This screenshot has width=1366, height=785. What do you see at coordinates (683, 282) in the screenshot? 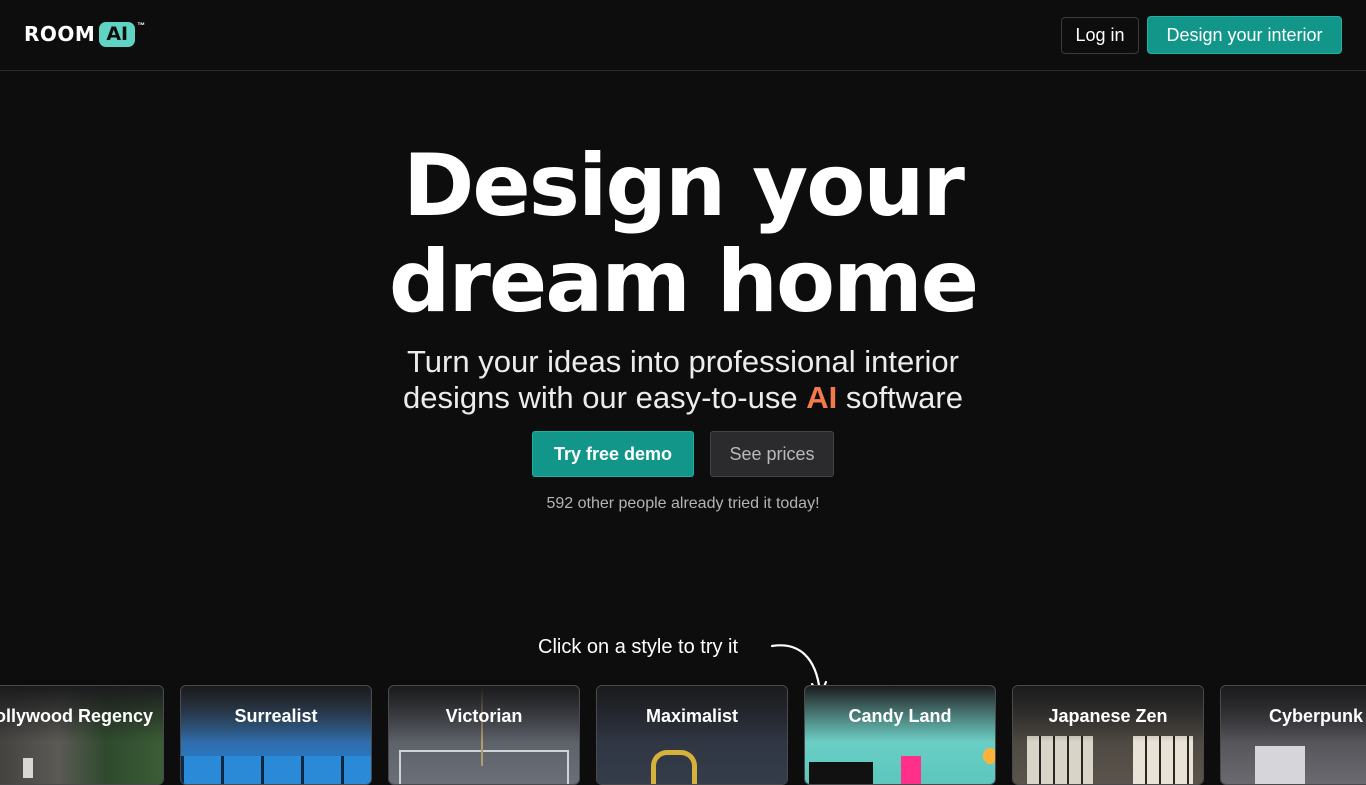
I see `hero-title-line-2: dream home` at bounding box center [683, 282].